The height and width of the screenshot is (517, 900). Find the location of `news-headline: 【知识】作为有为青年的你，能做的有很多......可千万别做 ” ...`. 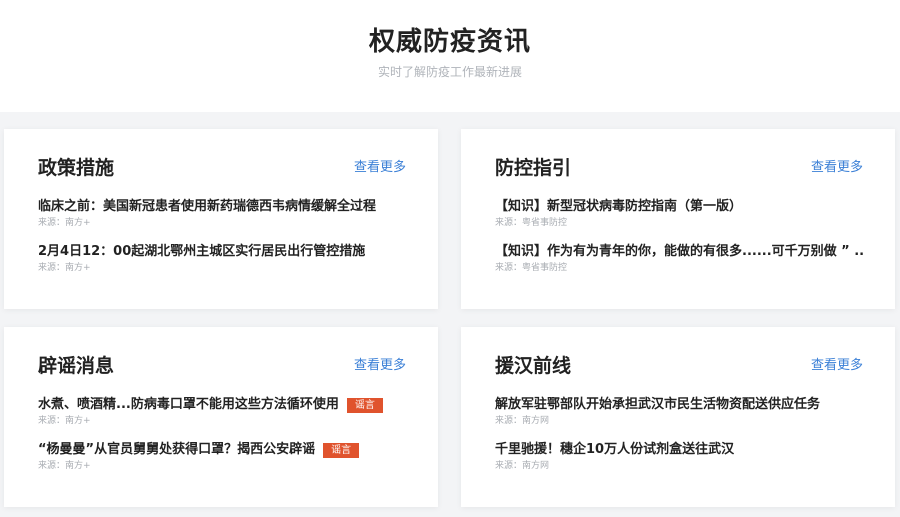

news-headline: 【知识】作为有为青年的你，能做的有很多......可千万别做 ” ... is located at coordinates (679, 252).